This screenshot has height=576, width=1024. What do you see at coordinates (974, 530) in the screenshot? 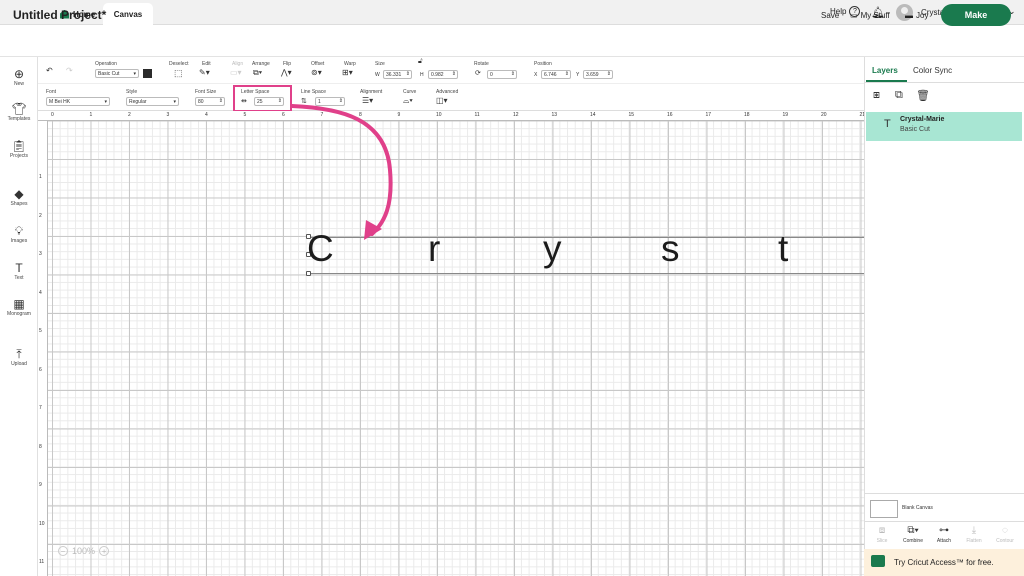
I see `flatten-icon: ⤓` at bounding box center [974, 530].